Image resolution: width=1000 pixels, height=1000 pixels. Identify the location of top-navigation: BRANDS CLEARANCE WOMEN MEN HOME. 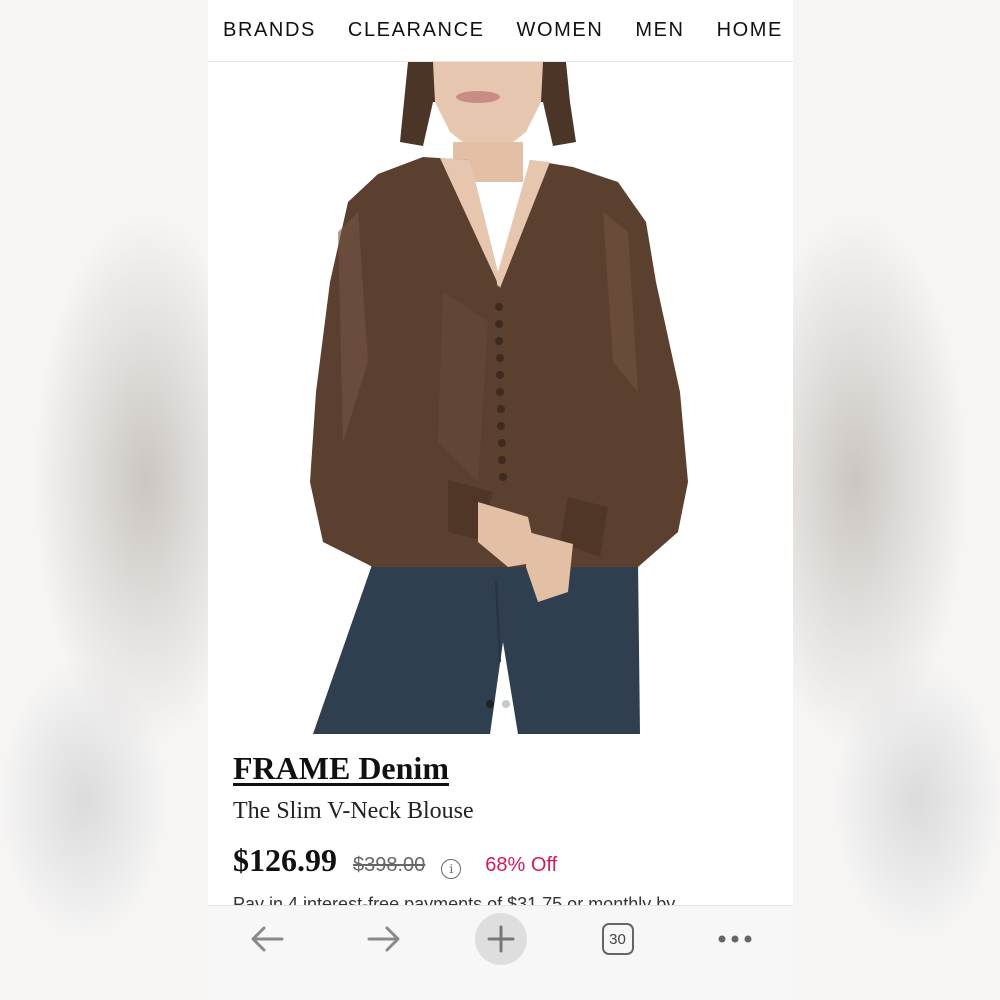
(500, 31).